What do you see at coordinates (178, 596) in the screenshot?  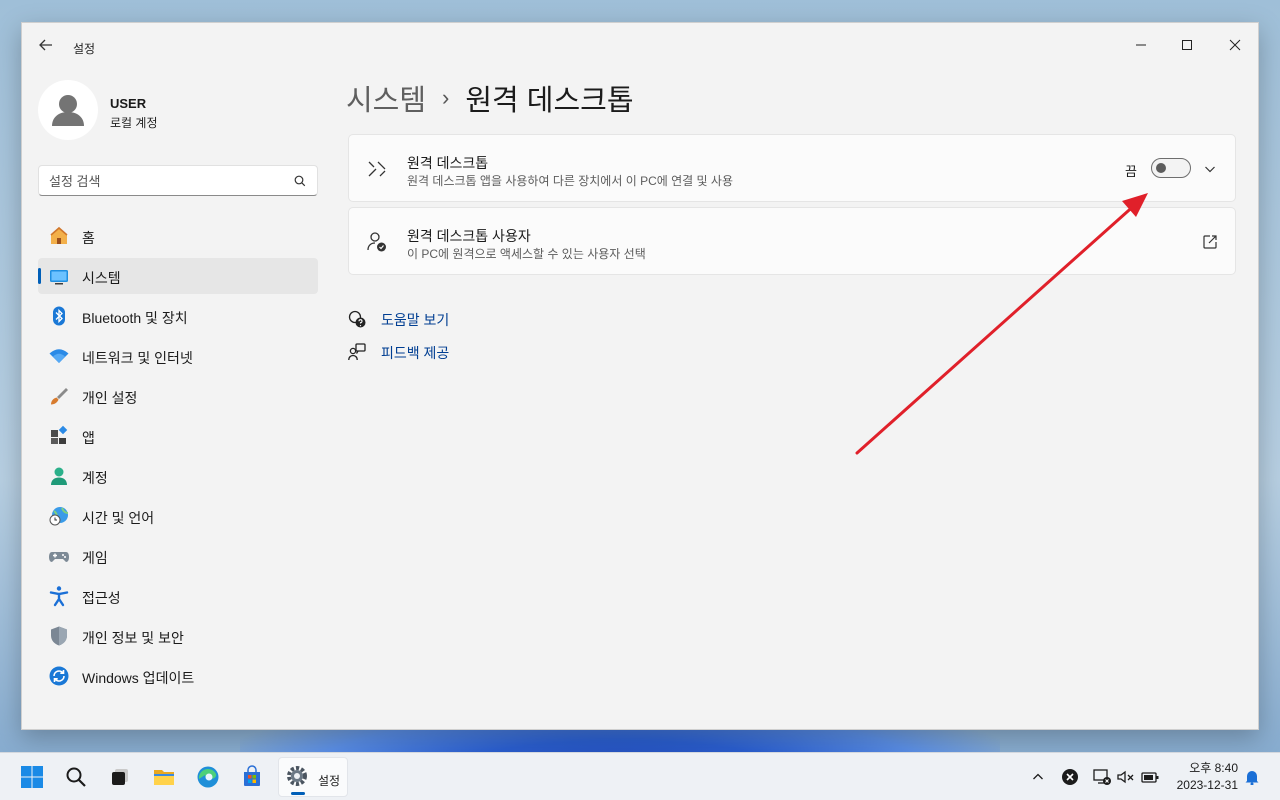 I see `sidebar-item-accessibility: 접근성` at bounding box center [178, 596].